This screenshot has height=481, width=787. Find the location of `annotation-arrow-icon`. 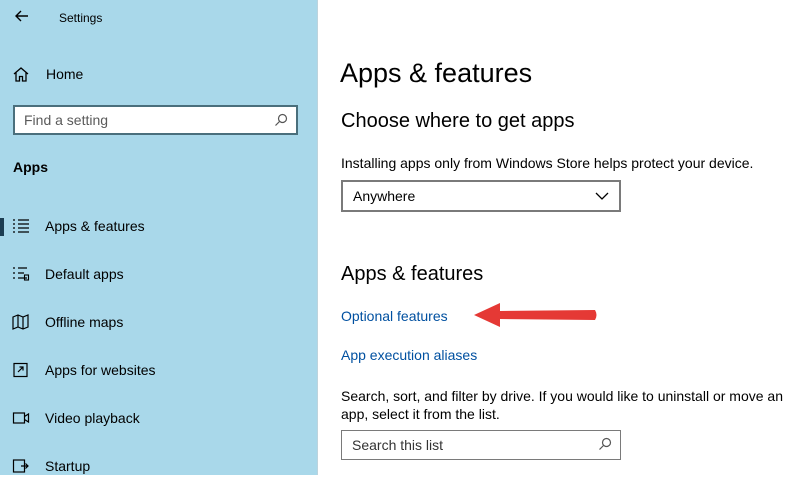

annotation-arrow-icon is located at coordinates (535, 315).